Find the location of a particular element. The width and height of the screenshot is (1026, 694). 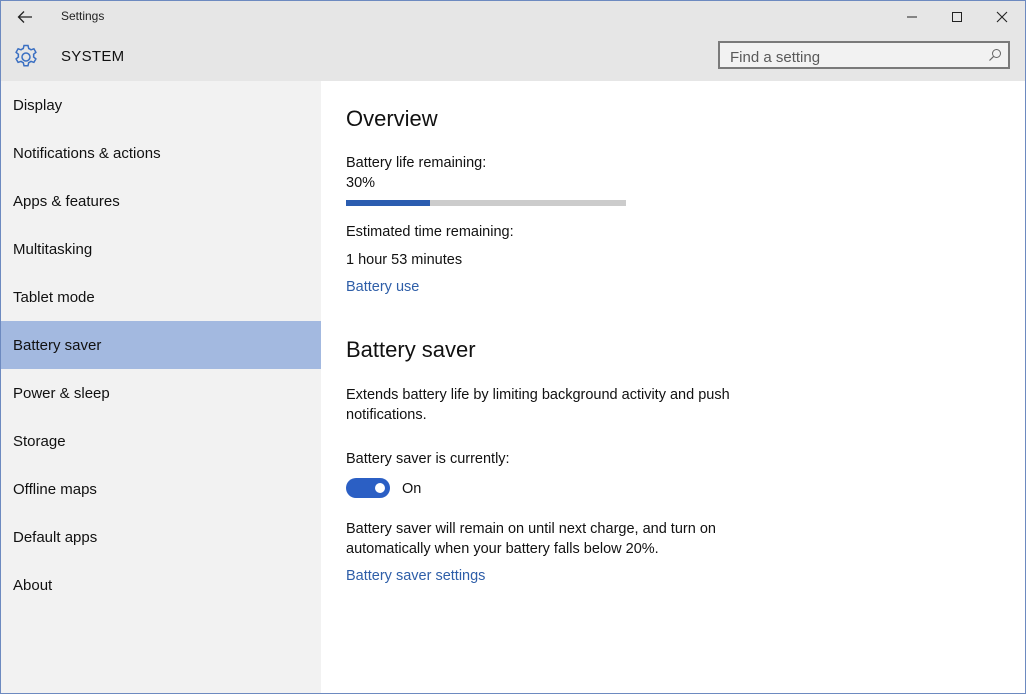

page-header: SYSTEM is located at coordinates (513, 57).